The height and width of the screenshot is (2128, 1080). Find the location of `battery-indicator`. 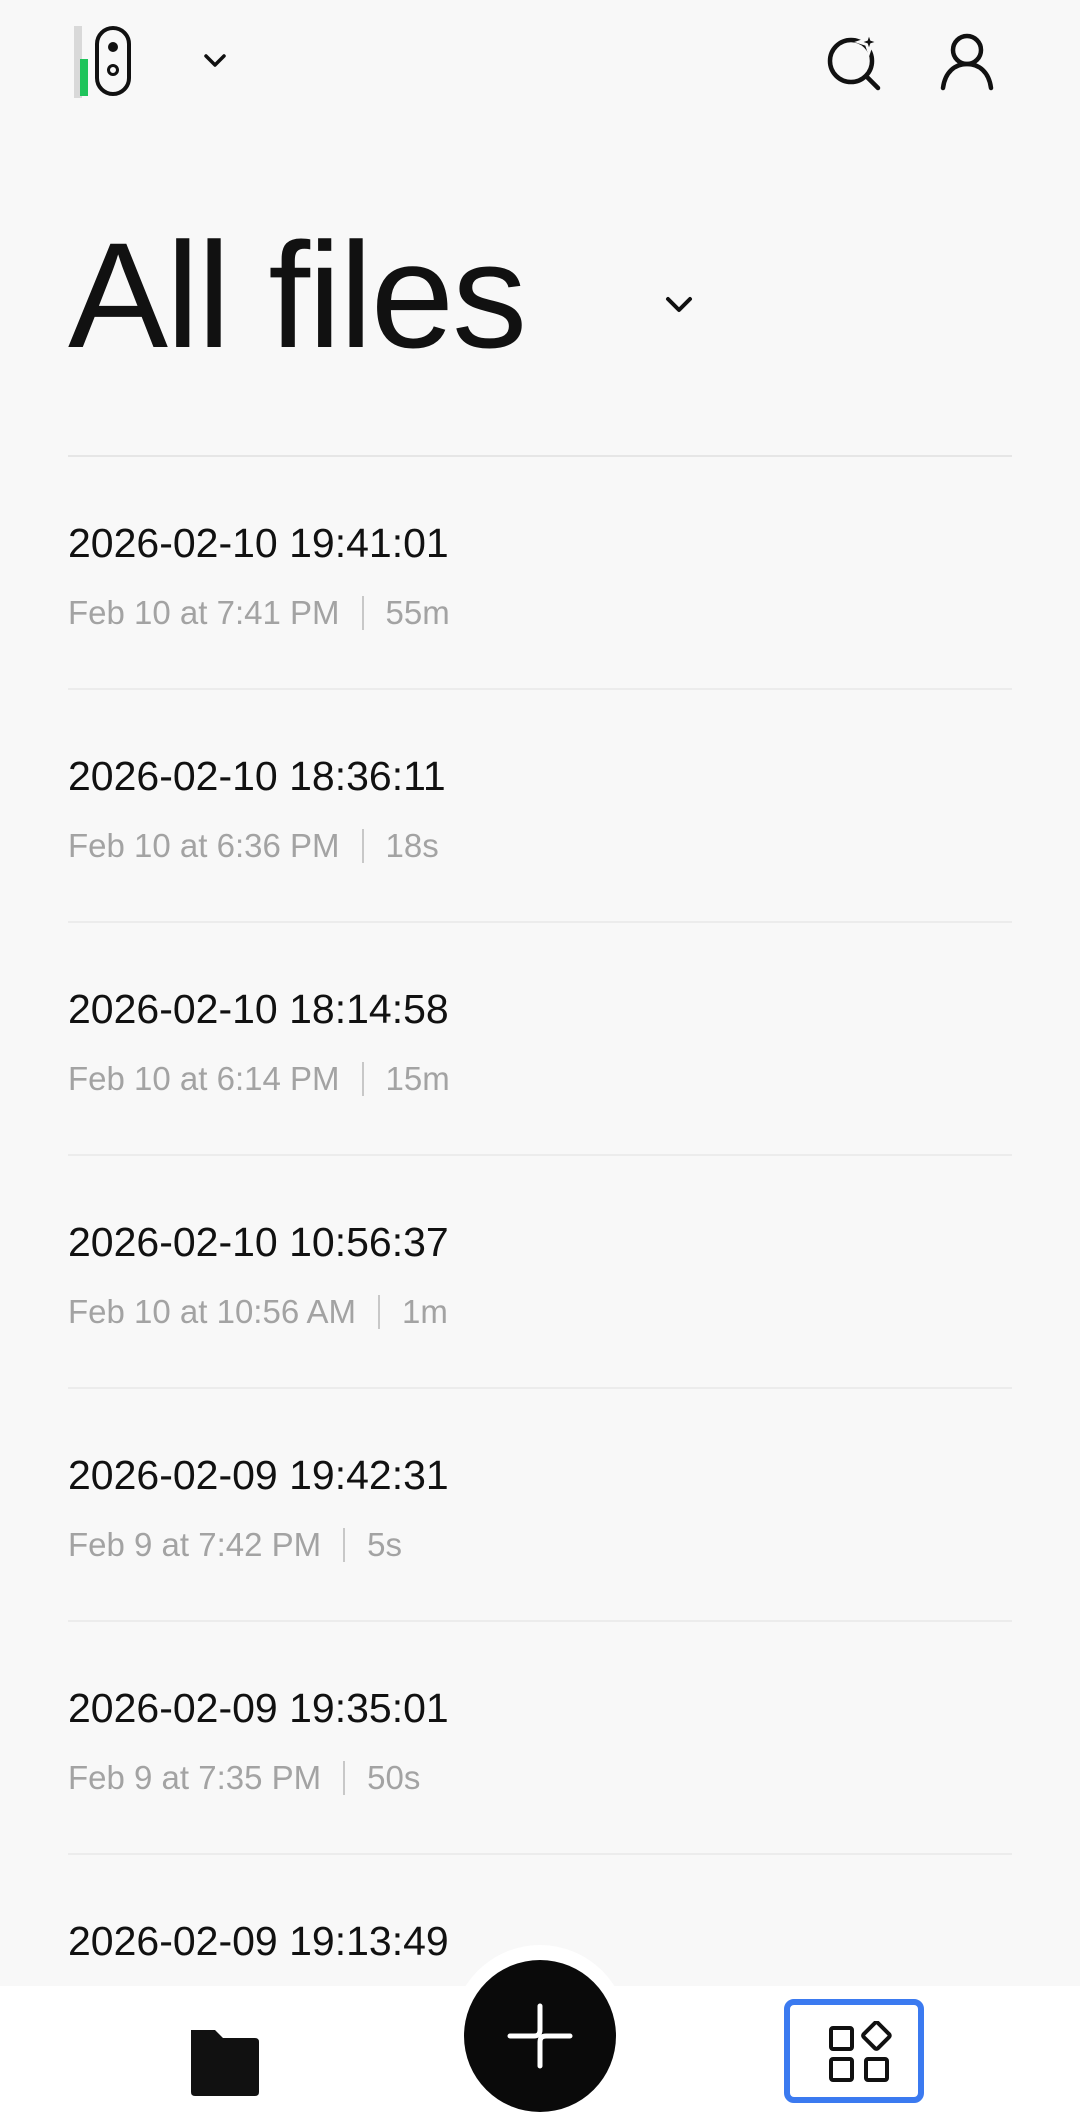

battery-indicator is located at coordinates (81, 62).